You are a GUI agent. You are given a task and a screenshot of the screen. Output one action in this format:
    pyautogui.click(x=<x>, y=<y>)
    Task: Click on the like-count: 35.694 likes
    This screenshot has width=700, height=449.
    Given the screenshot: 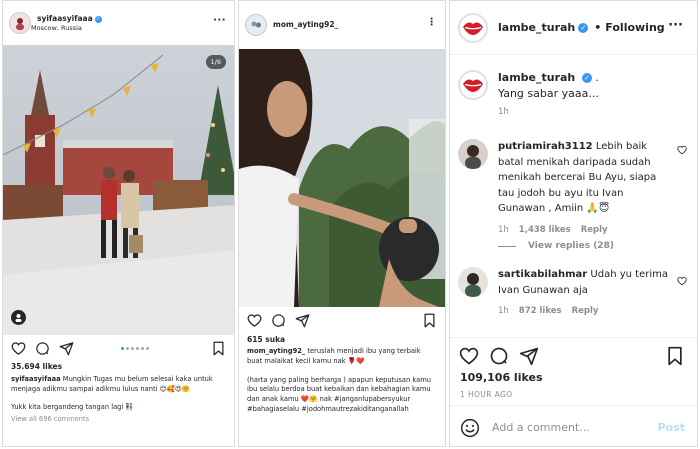 What is the action you would take?
    pyautogui.click(x=36, y=366)
    